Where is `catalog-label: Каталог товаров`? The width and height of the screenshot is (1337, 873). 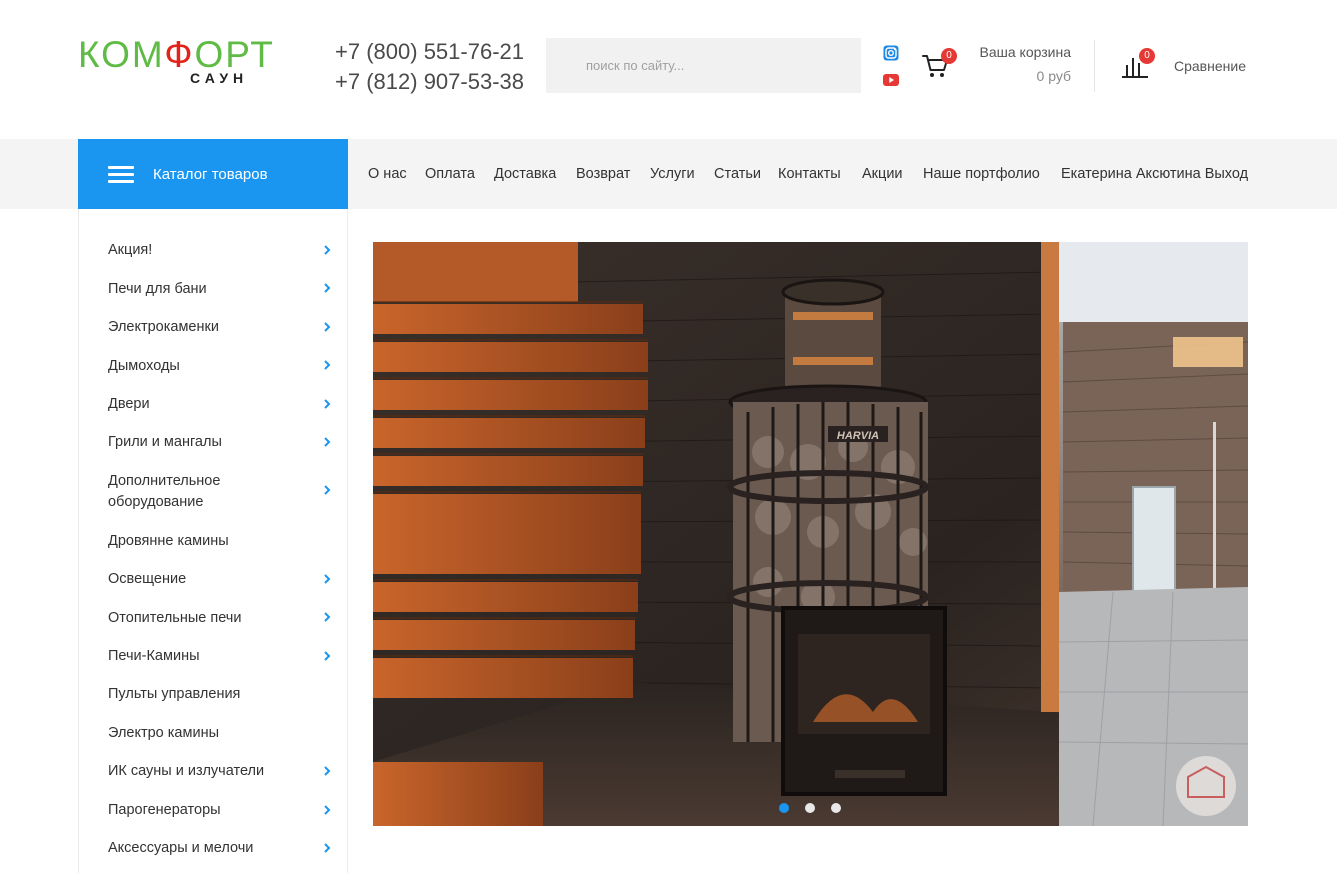 catalog-label: Каталог товаров is located at coordinates (210, 174).